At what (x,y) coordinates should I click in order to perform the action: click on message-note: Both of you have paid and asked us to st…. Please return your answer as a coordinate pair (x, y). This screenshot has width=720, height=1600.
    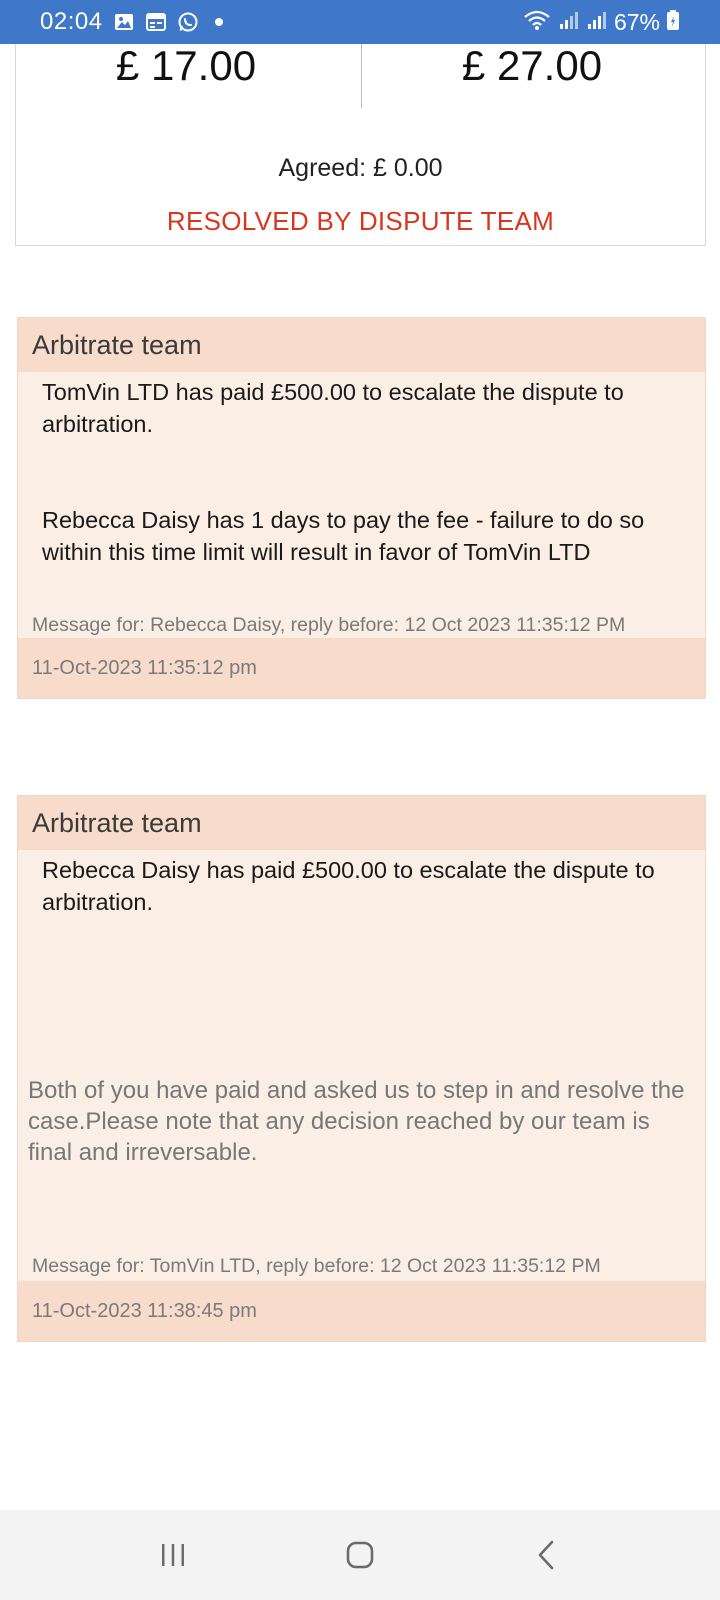
    Looking at the image, I should click on (356, 1121).